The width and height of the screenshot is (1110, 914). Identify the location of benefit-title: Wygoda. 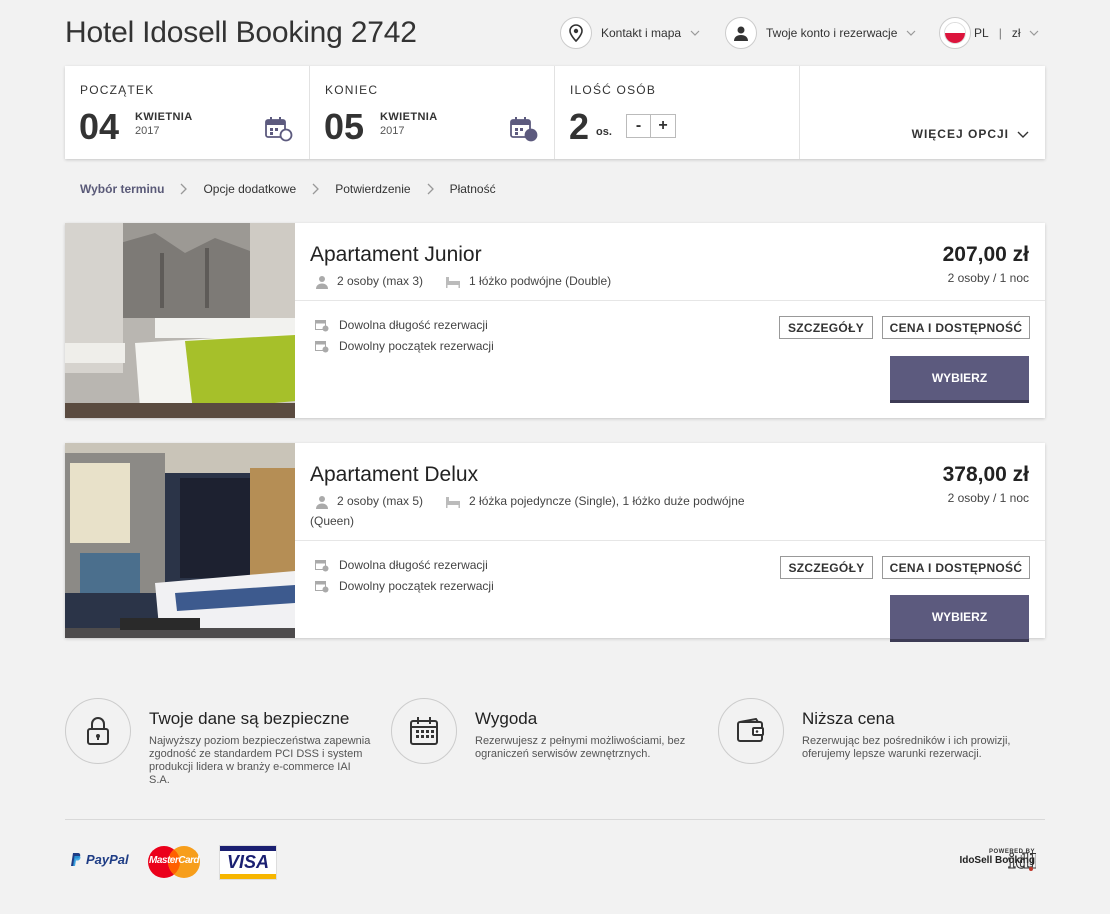
(506, 718).